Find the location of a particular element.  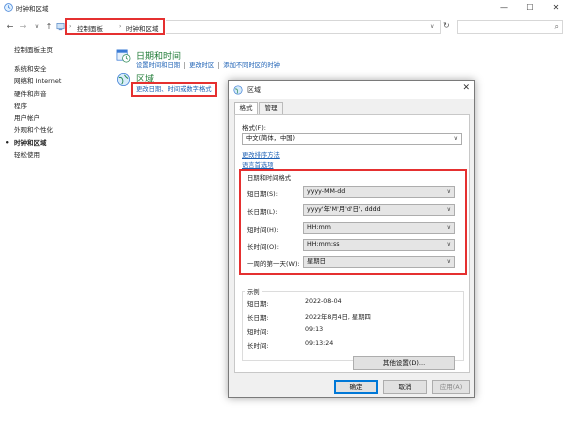

sidebar-home-link: 控制面板主页 is located at coordinates (37, 49).